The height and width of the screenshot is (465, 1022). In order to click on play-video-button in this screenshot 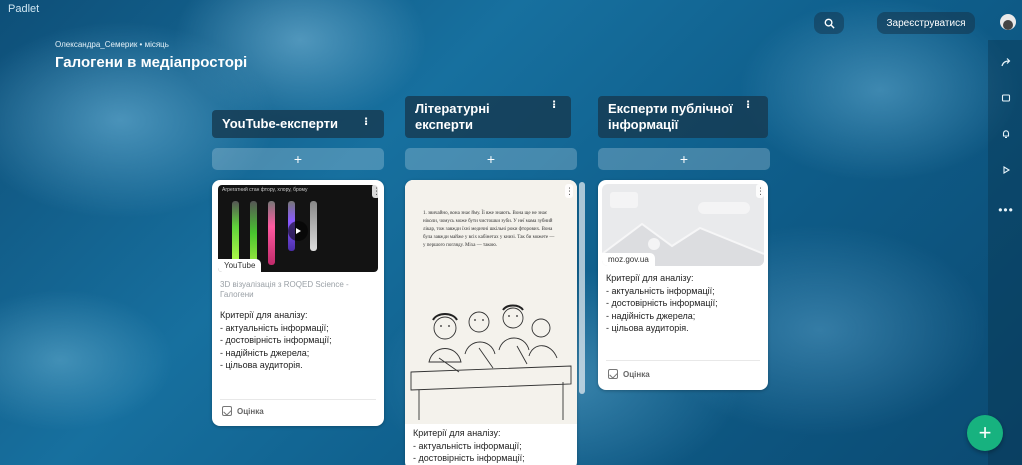, I will do `click(298, 231)`.